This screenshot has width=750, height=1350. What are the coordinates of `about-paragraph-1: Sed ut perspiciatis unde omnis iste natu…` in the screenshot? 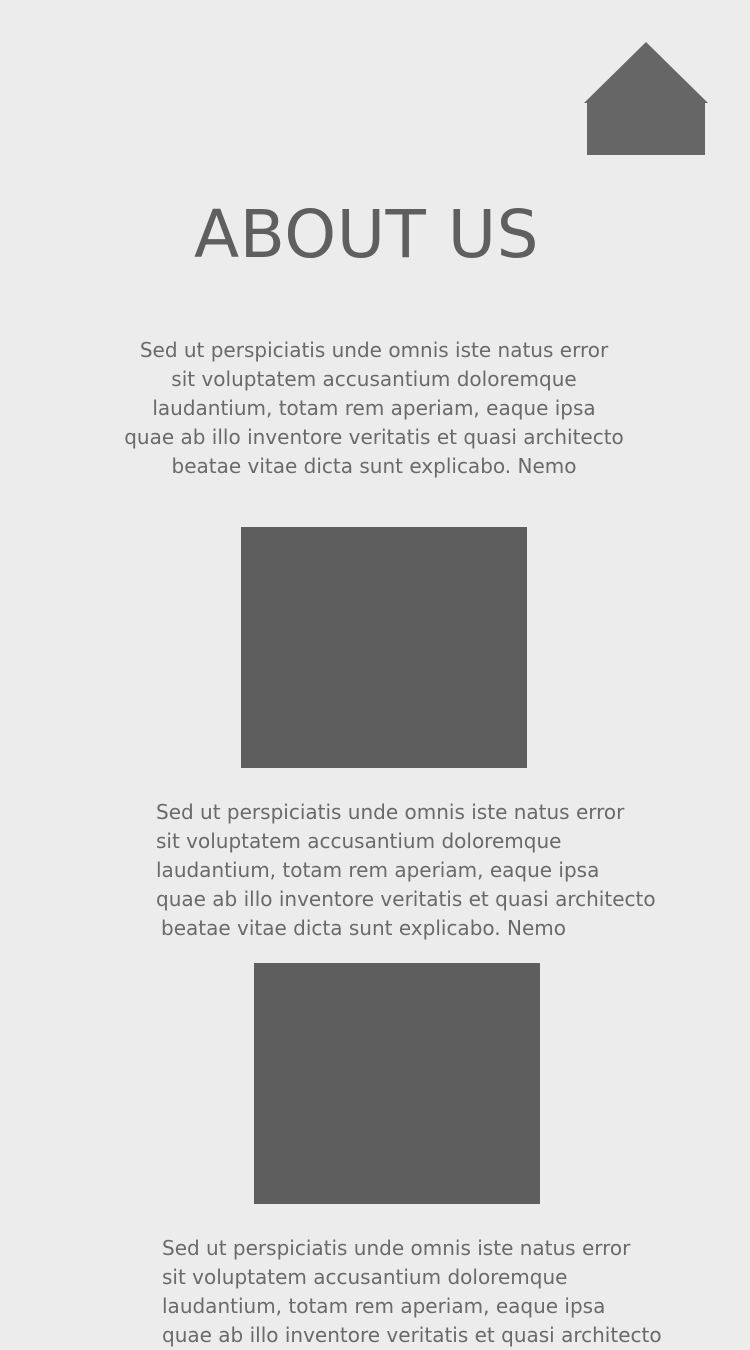 It's located at (374, 408).